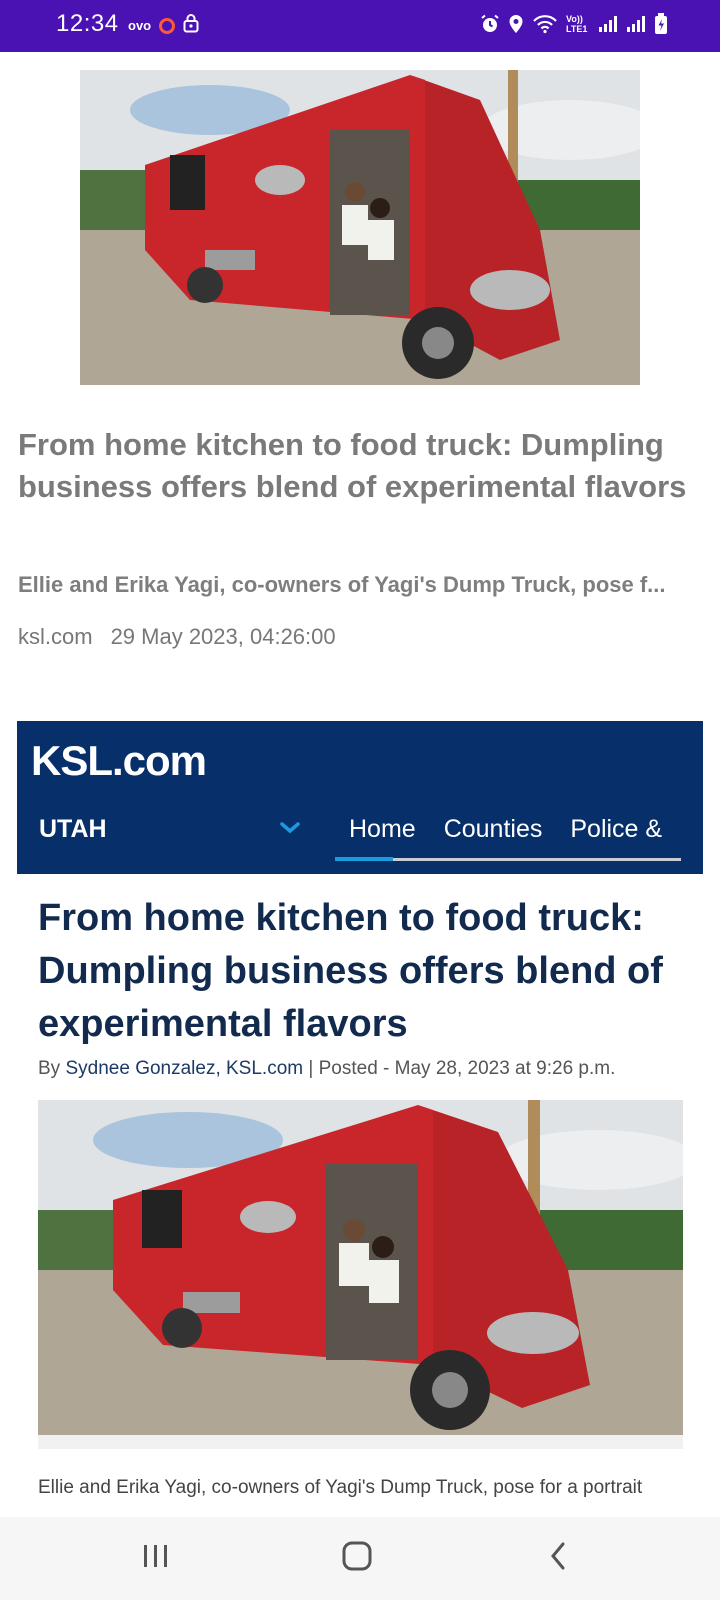 This screenshot has height=1600, width=720. What do you see at coordinates (119, 761) in the screenshot?
I see `ksl-logo: KSL.com` at bounding box center [119, 761].